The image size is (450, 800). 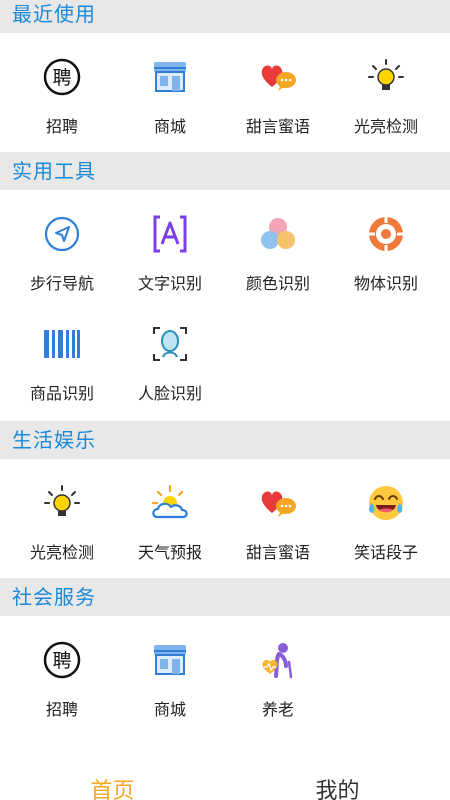 I want to click on tile-label: 商品识别, so click(x=61, y=393).